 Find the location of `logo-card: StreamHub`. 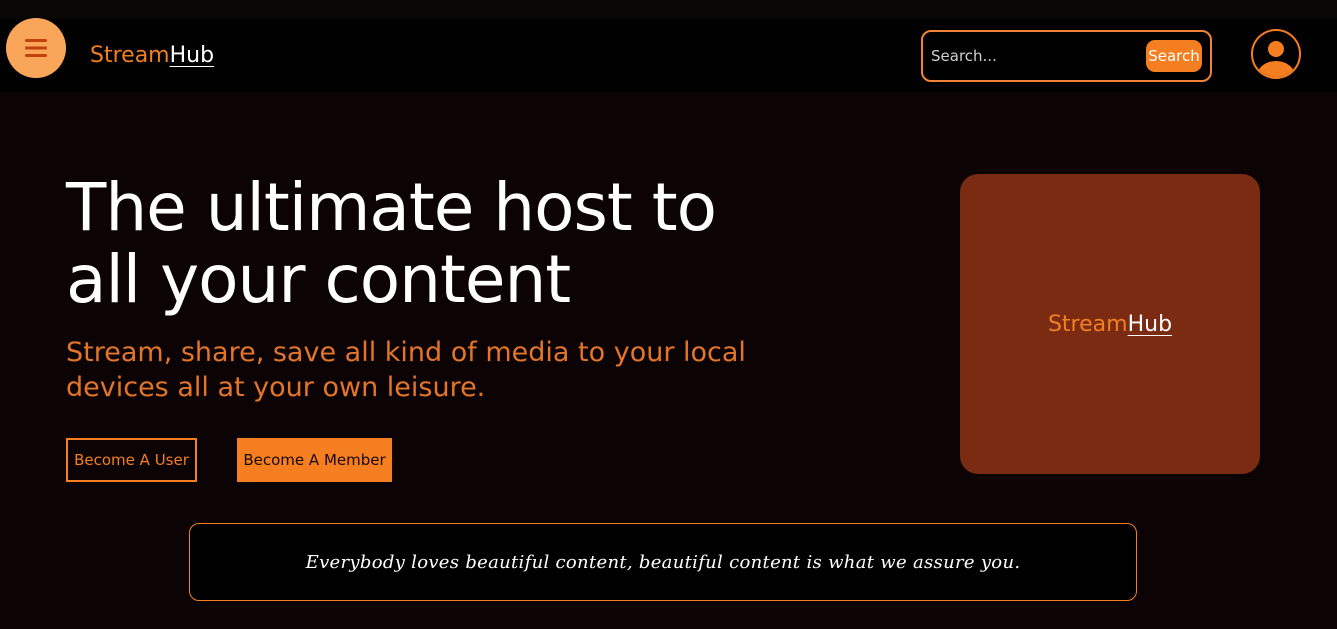

logo-card: StreamHub is located at coordinates (1110, 324).